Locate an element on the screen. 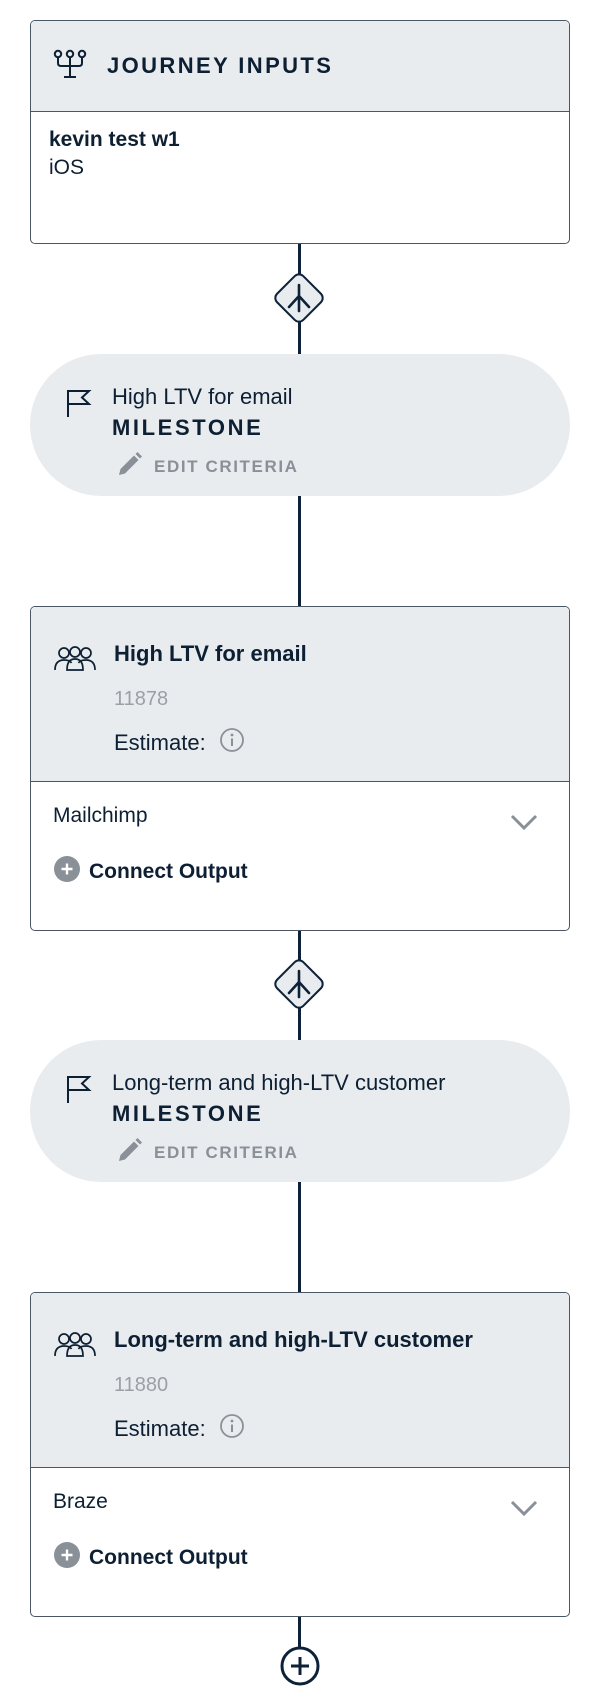 Image resolution: width=592 pixels, height=1704 pixels. journey-inputs-header: JOURNEY INPUTS is located at coordinates (300, 66).